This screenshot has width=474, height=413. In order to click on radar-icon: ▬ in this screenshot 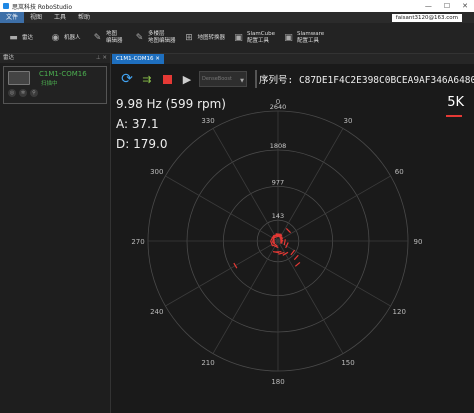, I will do `click(13, 38)`.